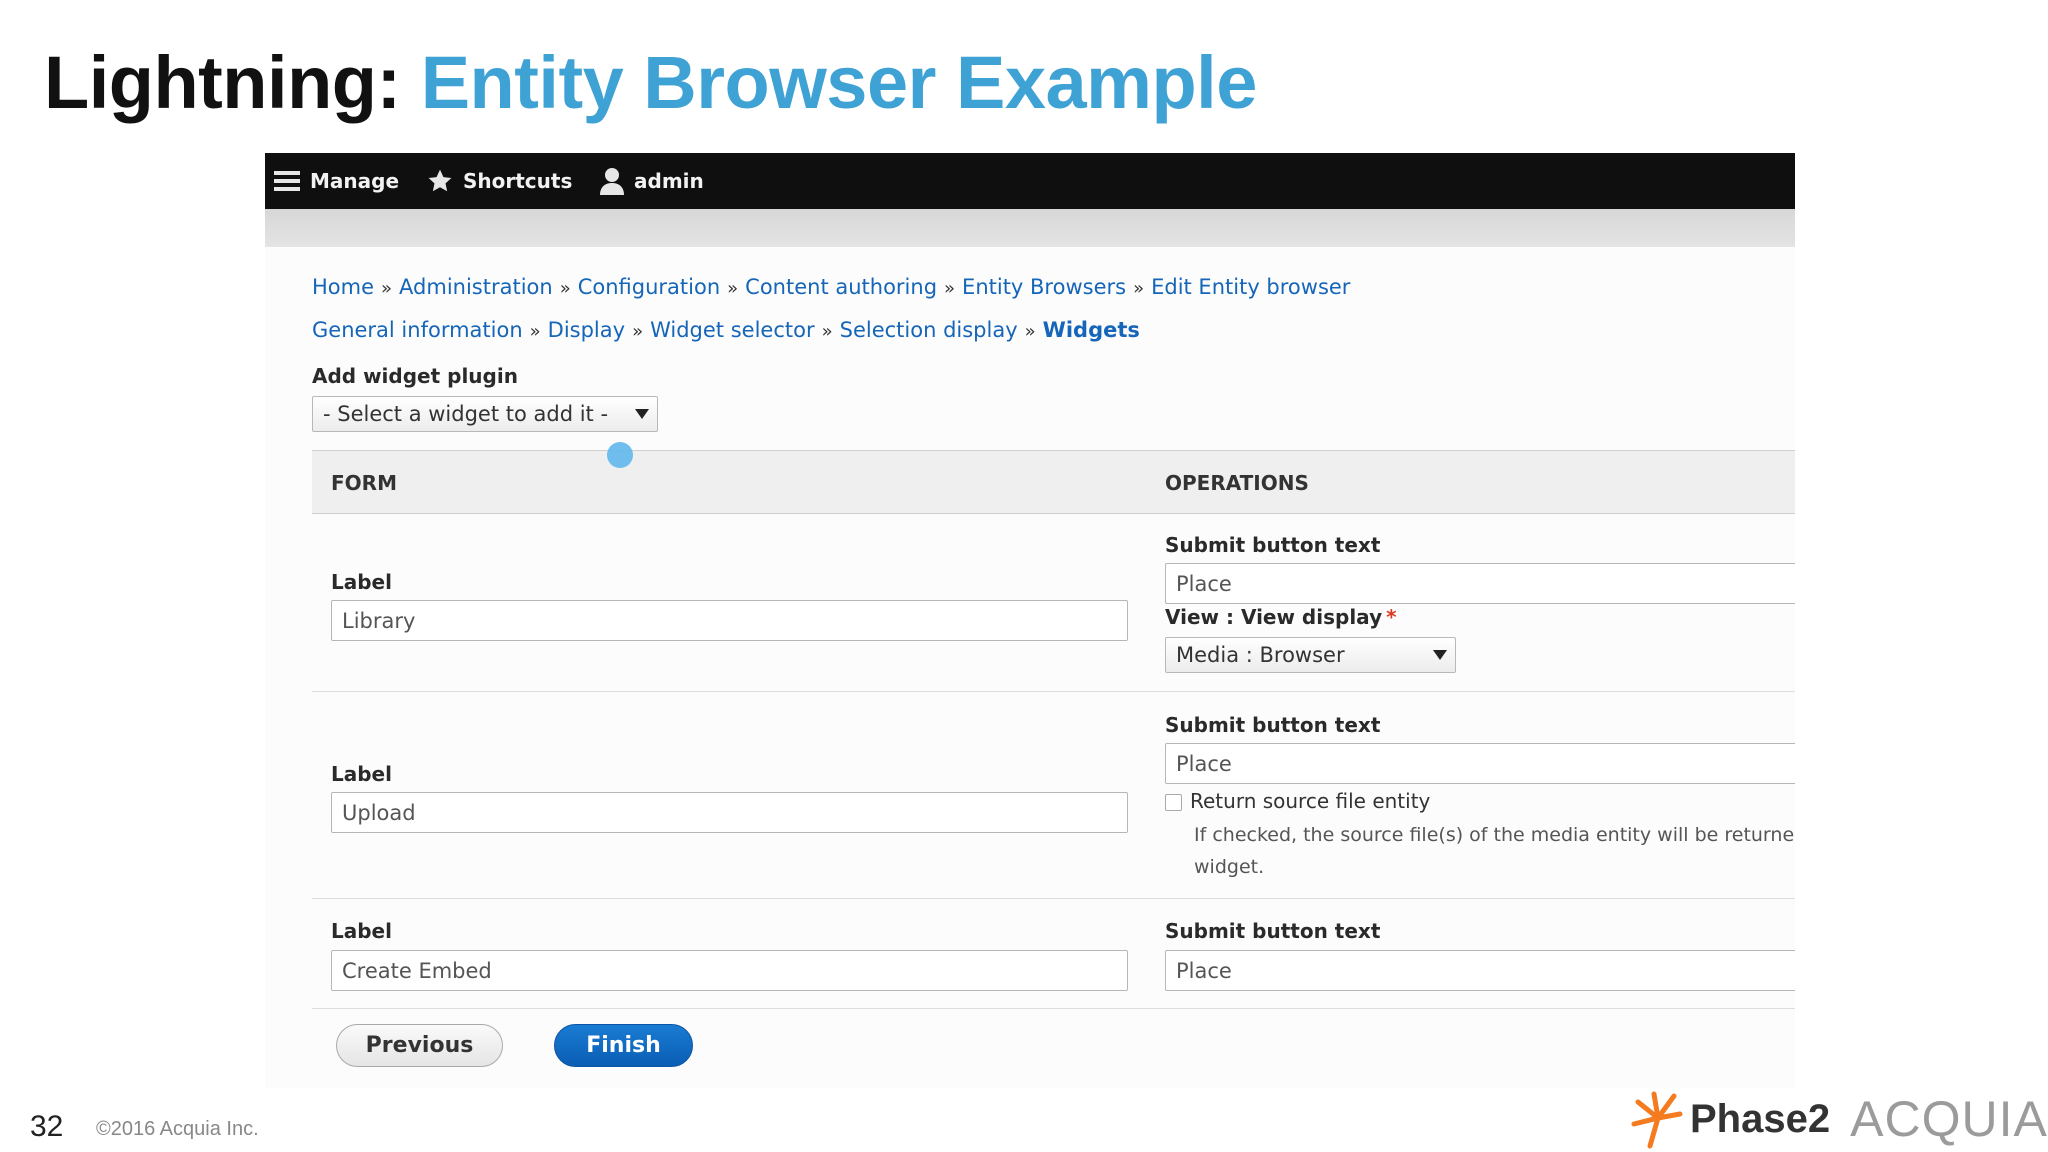 The image size is (2048, 1152). I want to click on row1-label-input: Library, so click(729, 620).